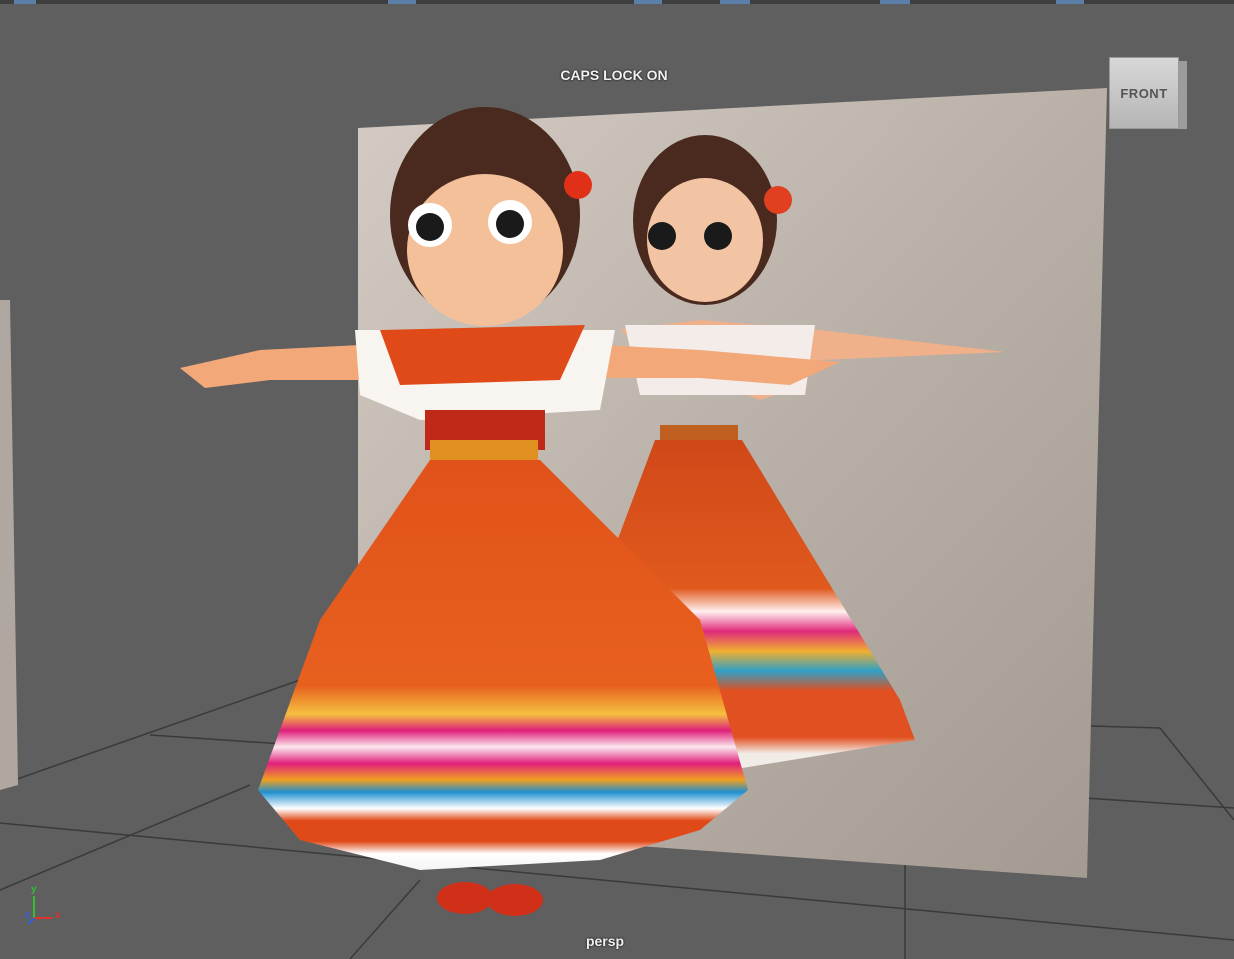  I want to click on caps-lock-indicator: CAPS LOCK ON, so click(614, 75).